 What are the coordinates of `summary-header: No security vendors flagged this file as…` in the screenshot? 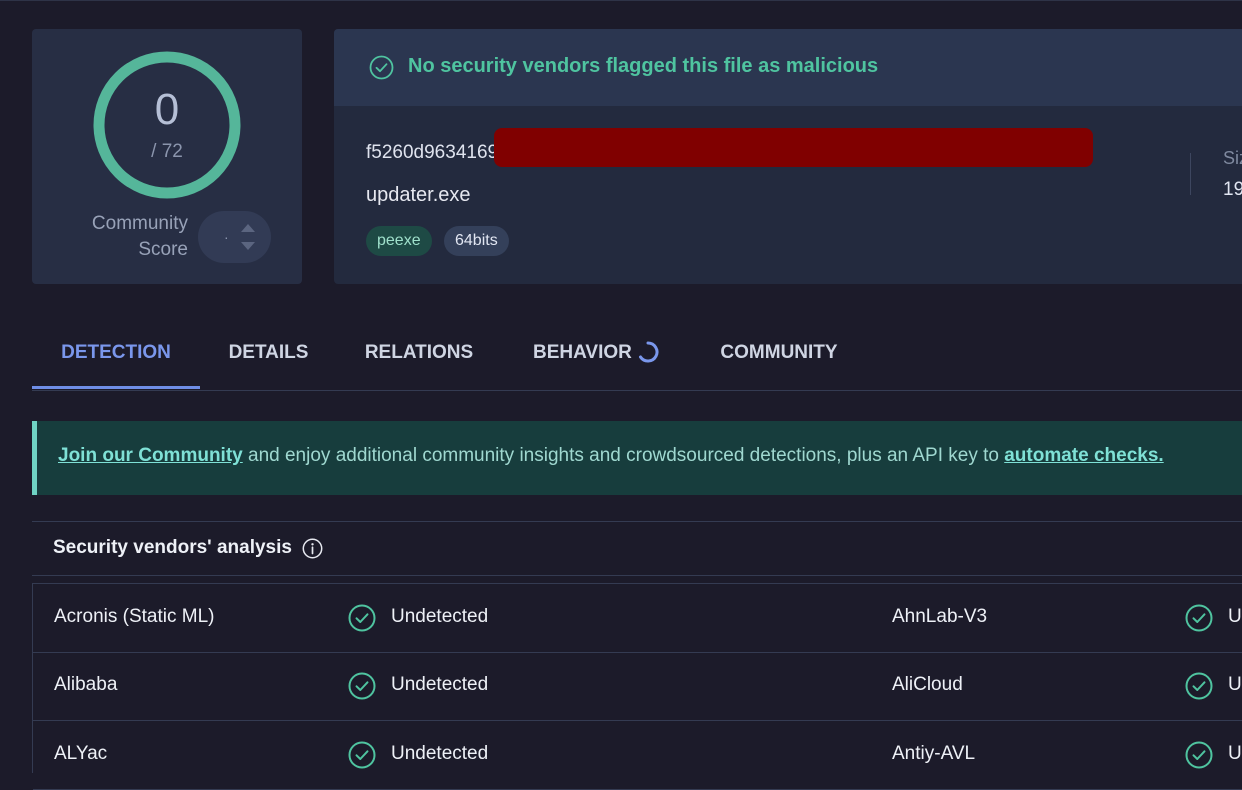 It's located at (788, 67).